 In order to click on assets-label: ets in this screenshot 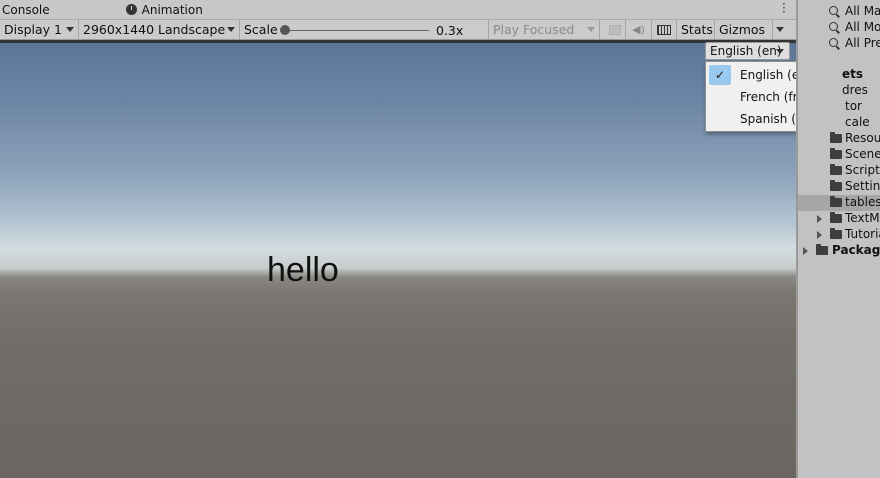, I will do `click(853, 74)`.